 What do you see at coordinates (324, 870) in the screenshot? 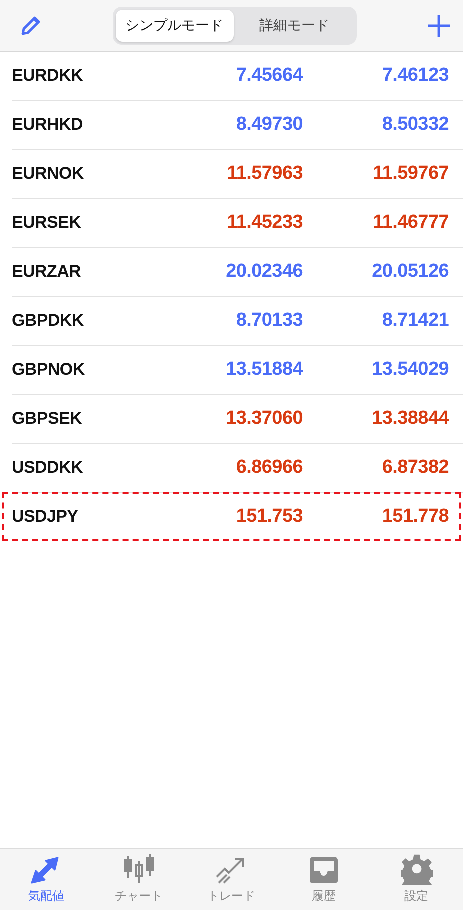
I see `inbox-icon` at bounding box center [324, 870].